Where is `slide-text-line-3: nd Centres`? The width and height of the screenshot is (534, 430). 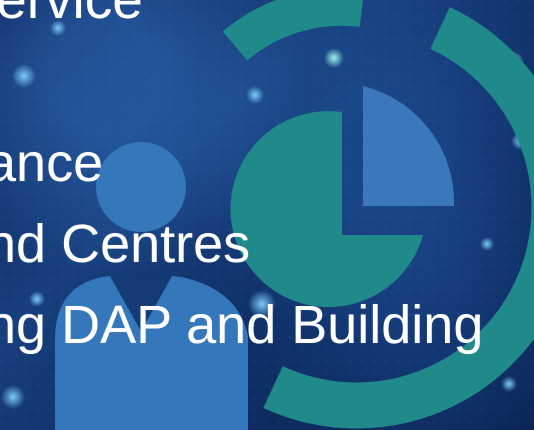
slide-text-line-3: nd Centres is located at coordinates (125, 244).